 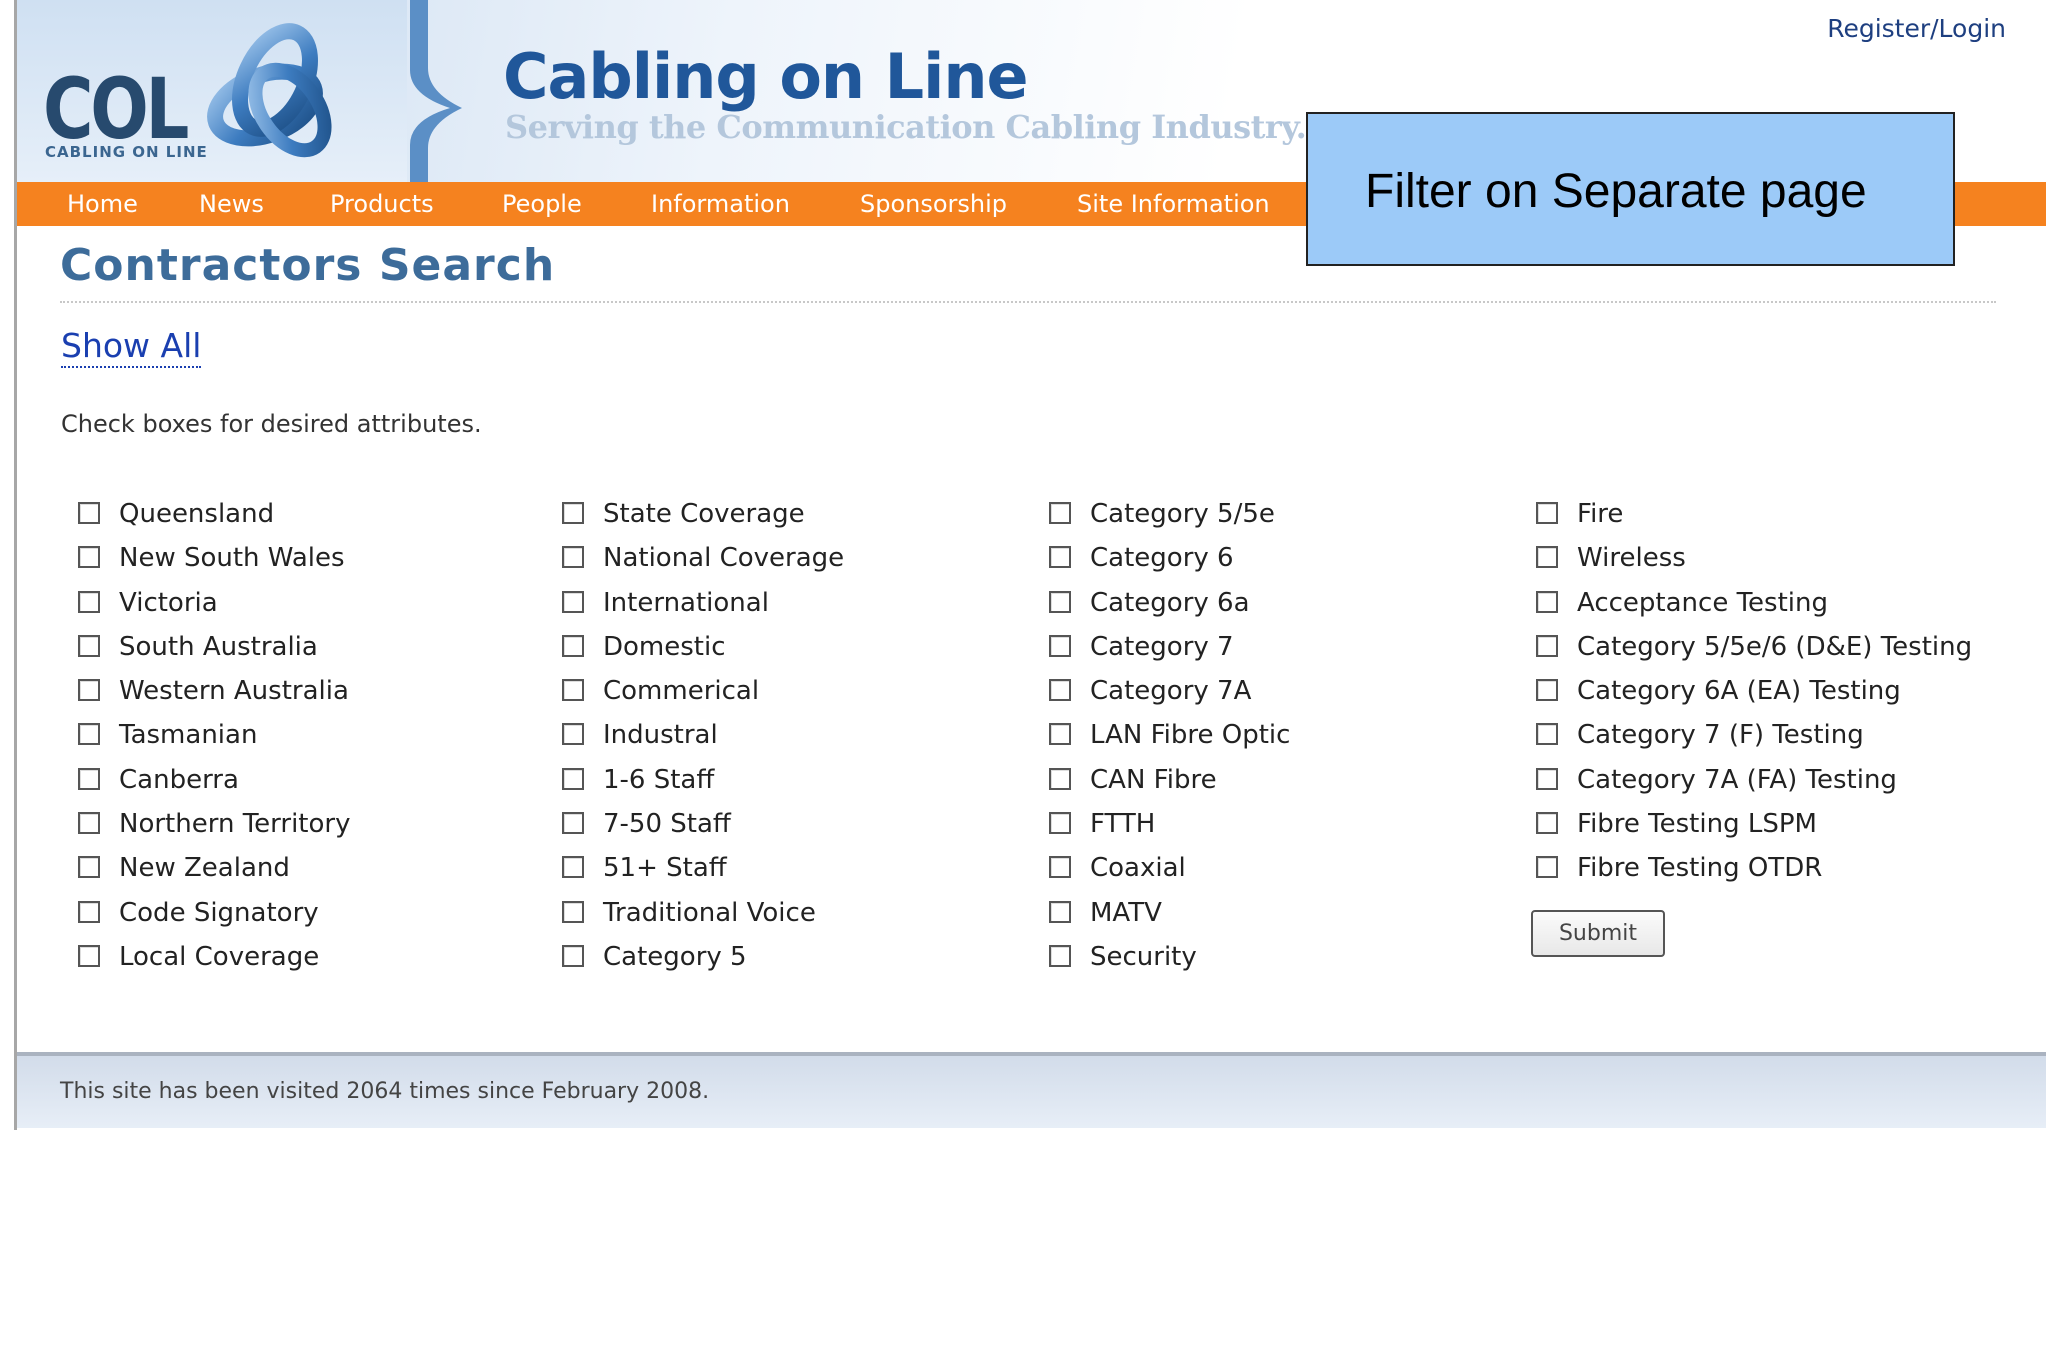 I want to click on attribute-label: Northern Territory, so click(x=235, y=824).